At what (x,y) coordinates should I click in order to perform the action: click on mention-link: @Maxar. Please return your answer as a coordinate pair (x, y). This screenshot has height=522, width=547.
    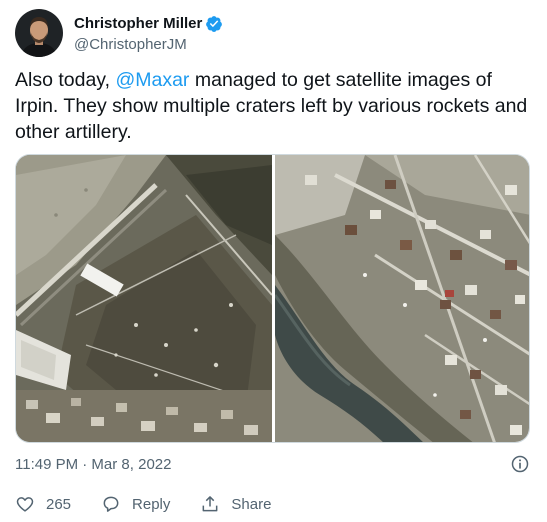
    Looking at the image, I should click on (152, 80).